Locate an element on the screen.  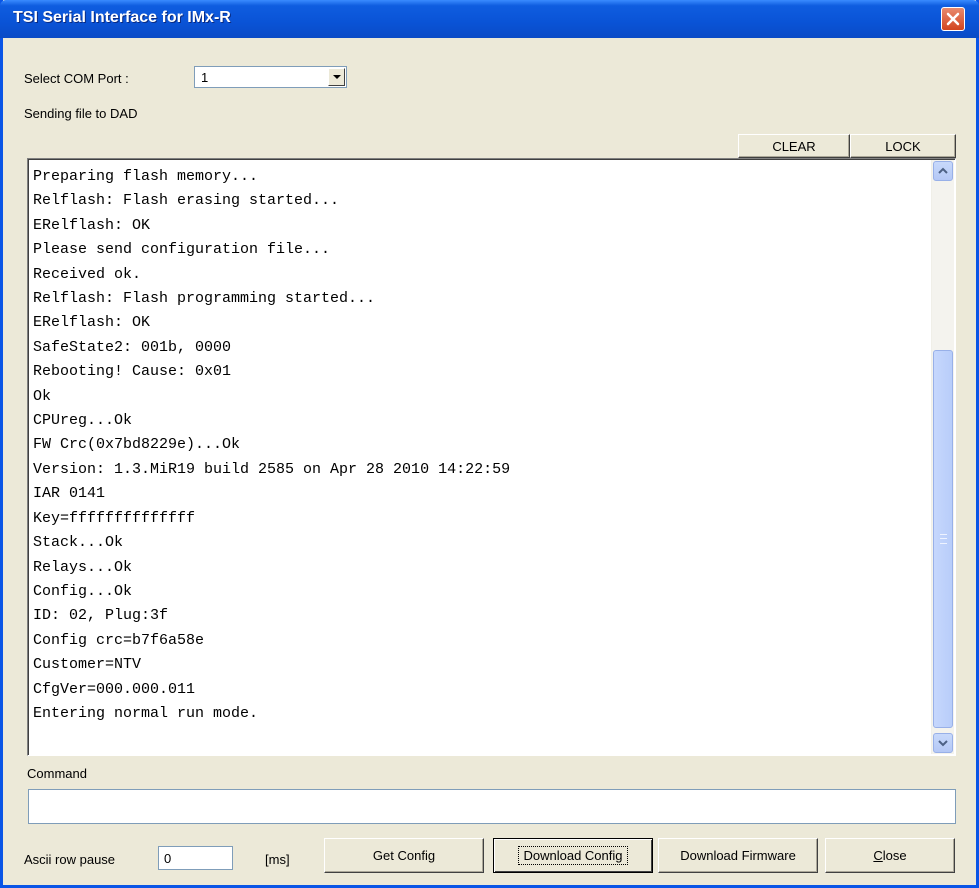
lock-button: LOCK is located at coordinates (903, 146).